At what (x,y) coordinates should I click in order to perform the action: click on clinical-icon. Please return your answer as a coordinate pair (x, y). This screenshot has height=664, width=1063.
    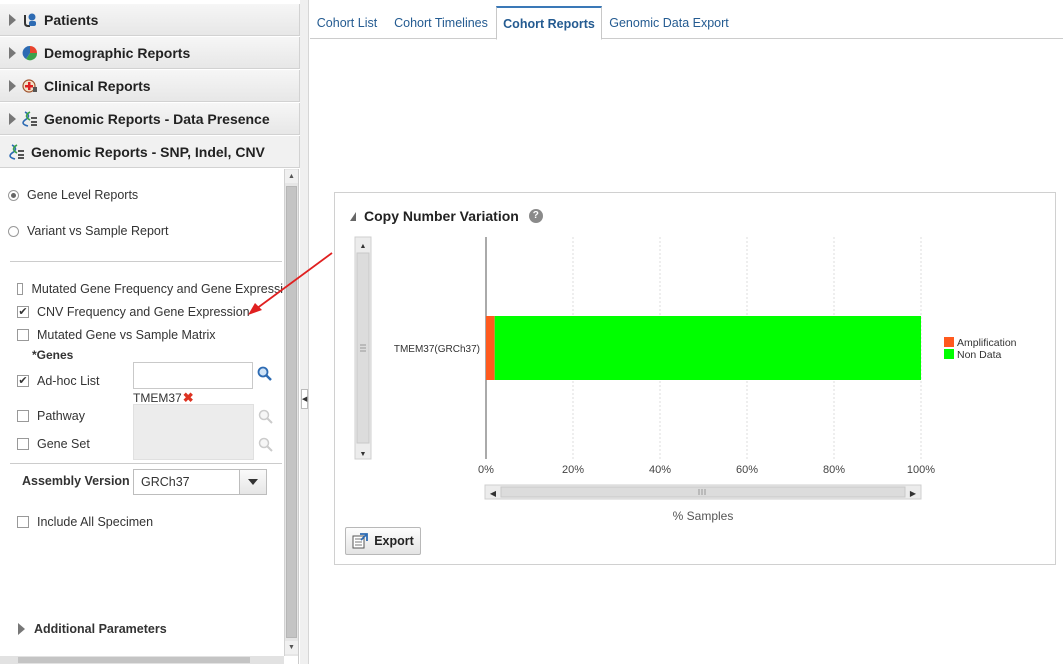
    Looking at the image, I should click on (30, 86).